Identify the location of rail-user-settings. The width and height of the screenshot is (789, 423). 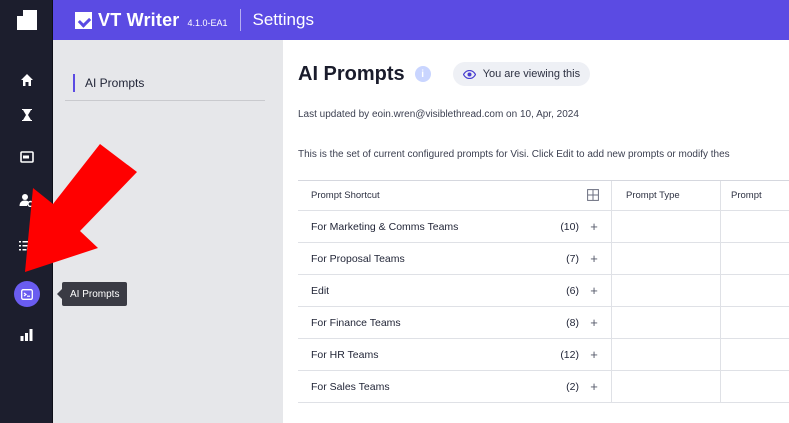
(26, 200).